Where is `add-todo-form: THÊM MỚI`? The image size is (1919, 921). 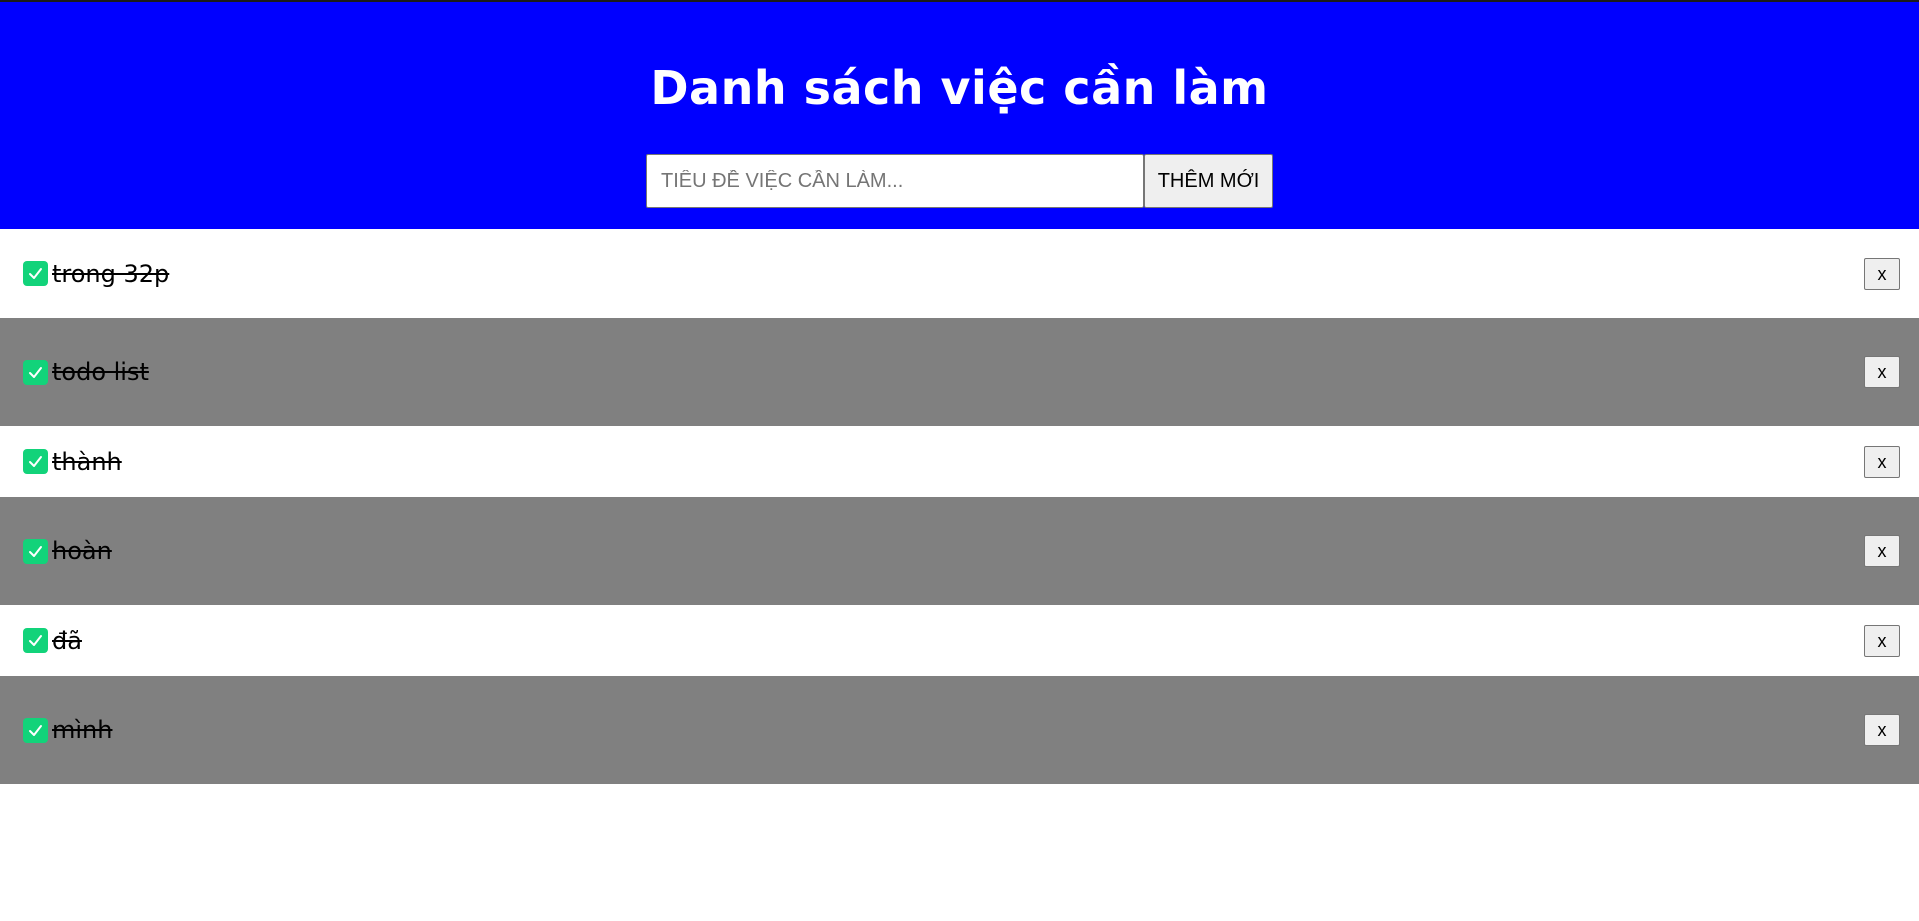 add-todo-form: THÊM MỚI is located at coordinates (959, 181).